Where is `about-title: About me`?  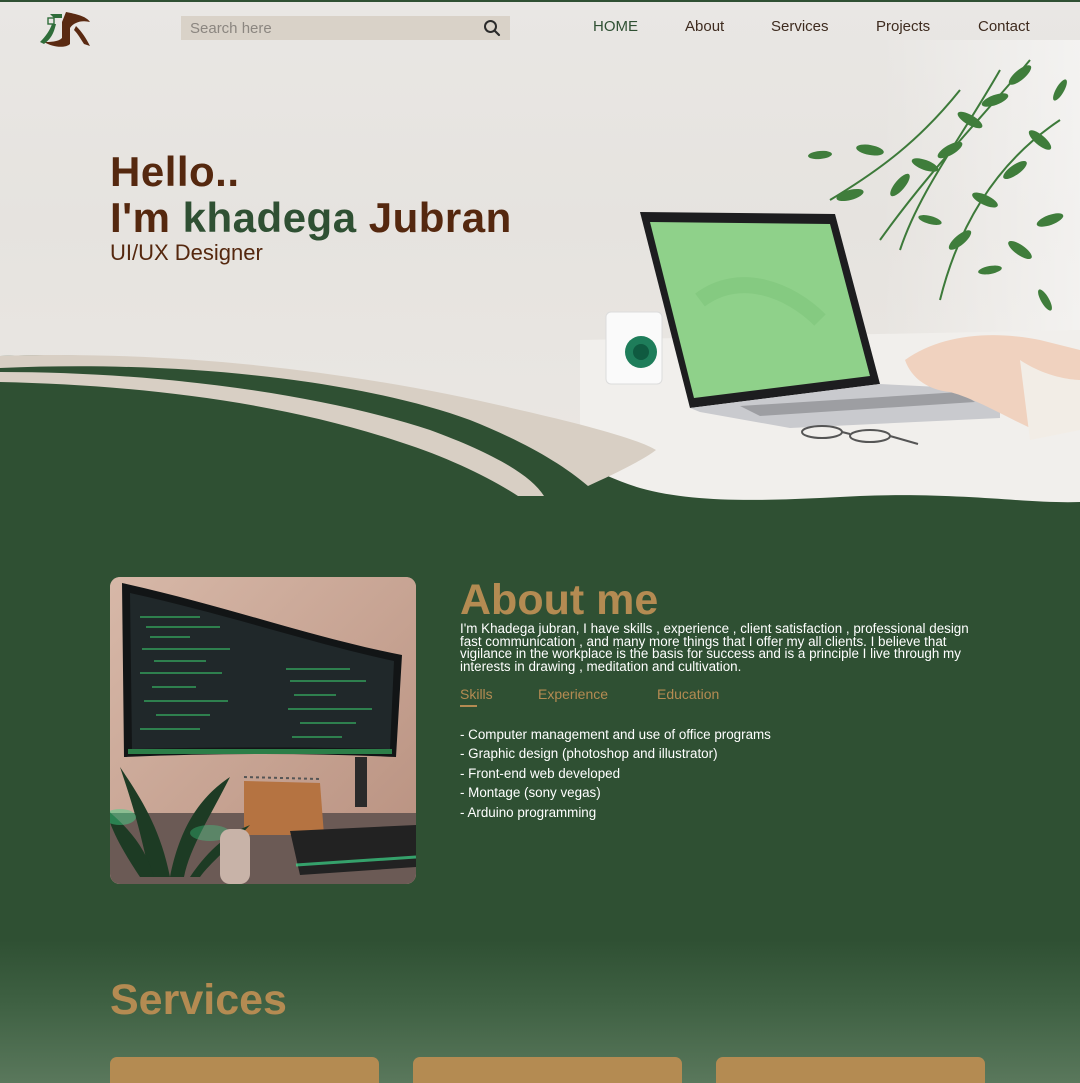 about-title: About me is located at coordinates (559, 600).